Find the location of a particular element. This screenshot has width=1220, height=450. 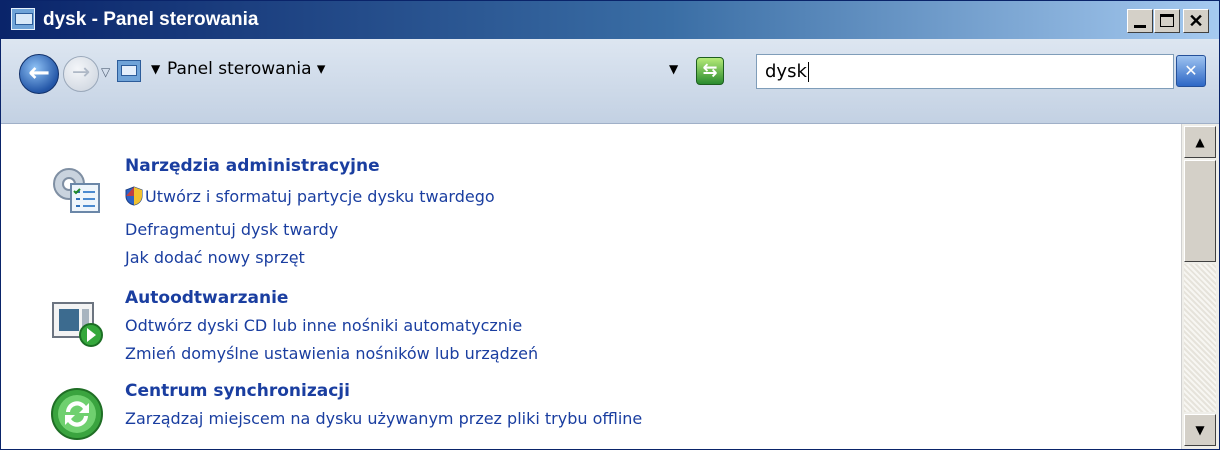

scroll-up-button: ▲ is located at coordinates (1200, 142).